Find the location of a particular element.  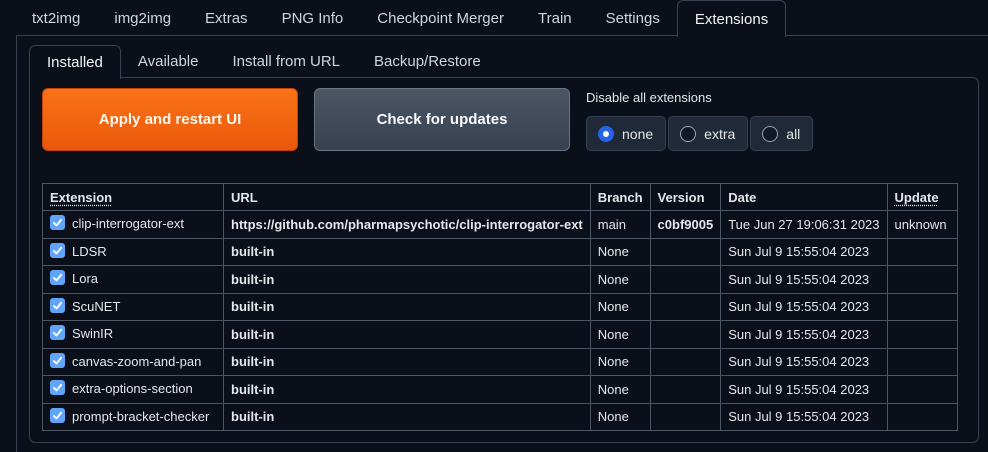

extension-cell: ScuNET is located at coordinates (133, 306).